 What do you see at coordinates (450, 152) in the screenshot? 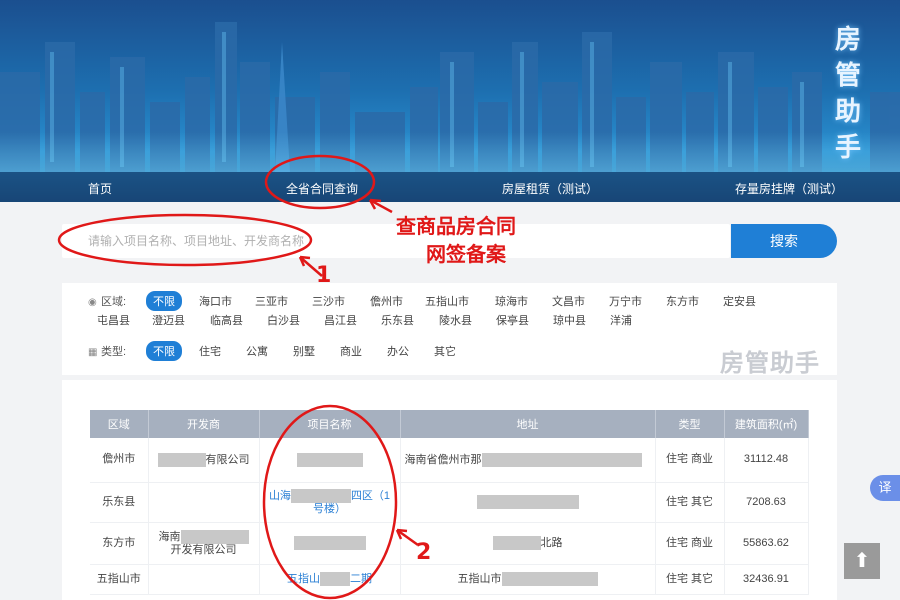
I see `skyline-glow` at bounding box center [450, 152].